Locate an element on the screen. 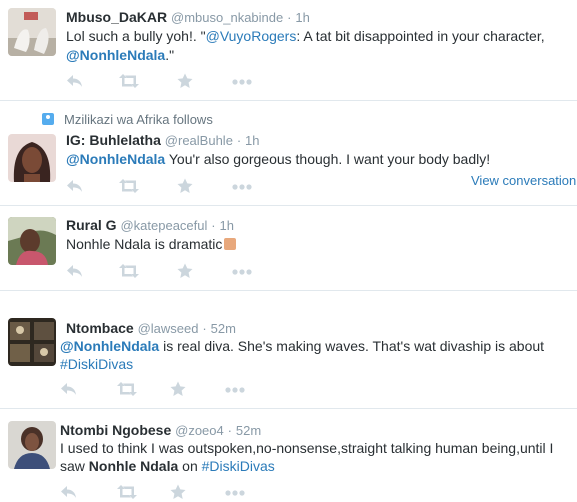 This screenshot has height=502, width=577. tweet-header: Rural G @katepeaceful · 1h is located at coordinates (150, 225).